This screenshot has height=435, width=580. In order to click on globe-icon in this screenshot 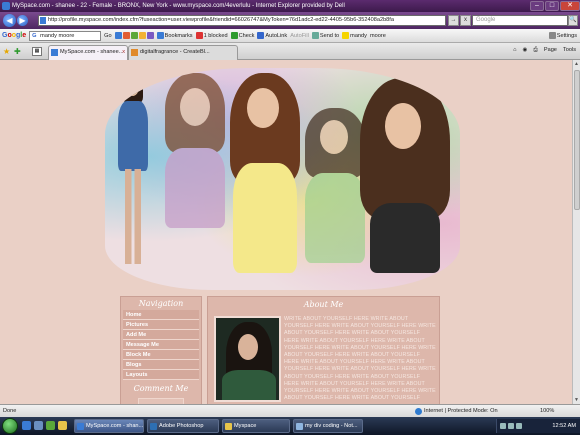, I will do `click(418, 411)`.